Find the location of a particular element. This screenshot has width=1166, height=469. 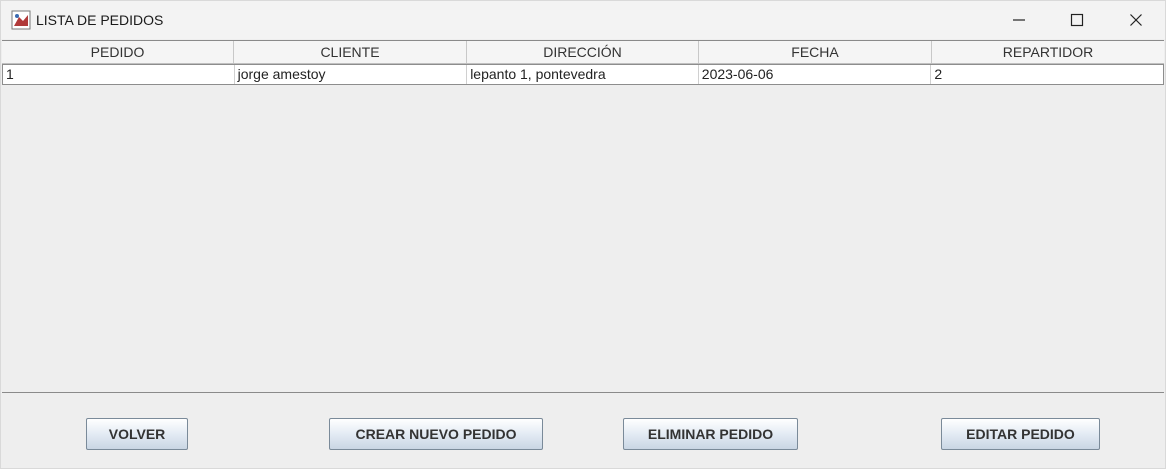

column-header-pedido: PEDIDO is located at coordinates (118, 52).